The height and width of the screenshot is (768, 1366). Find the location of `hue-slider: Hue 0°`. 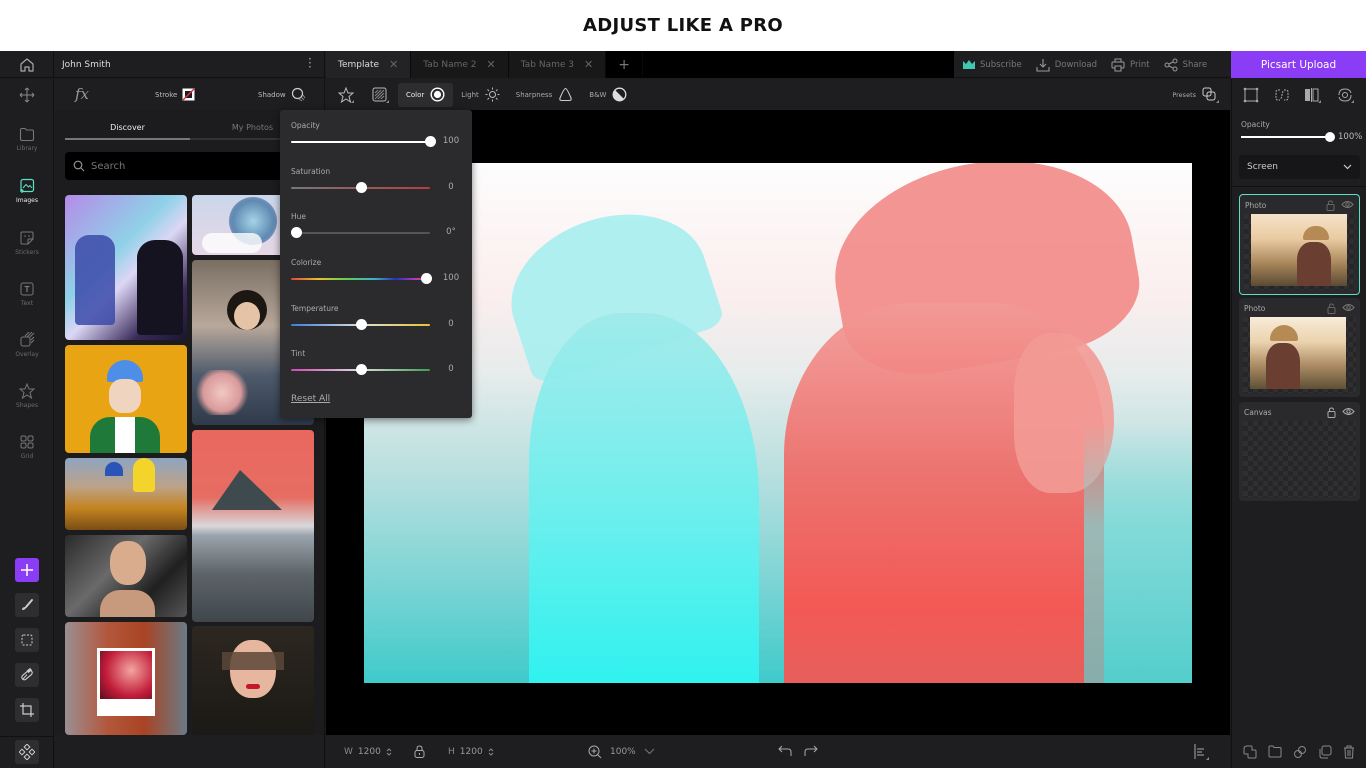

hue-slider: Hue 0° is located at coordinates (378, 225).